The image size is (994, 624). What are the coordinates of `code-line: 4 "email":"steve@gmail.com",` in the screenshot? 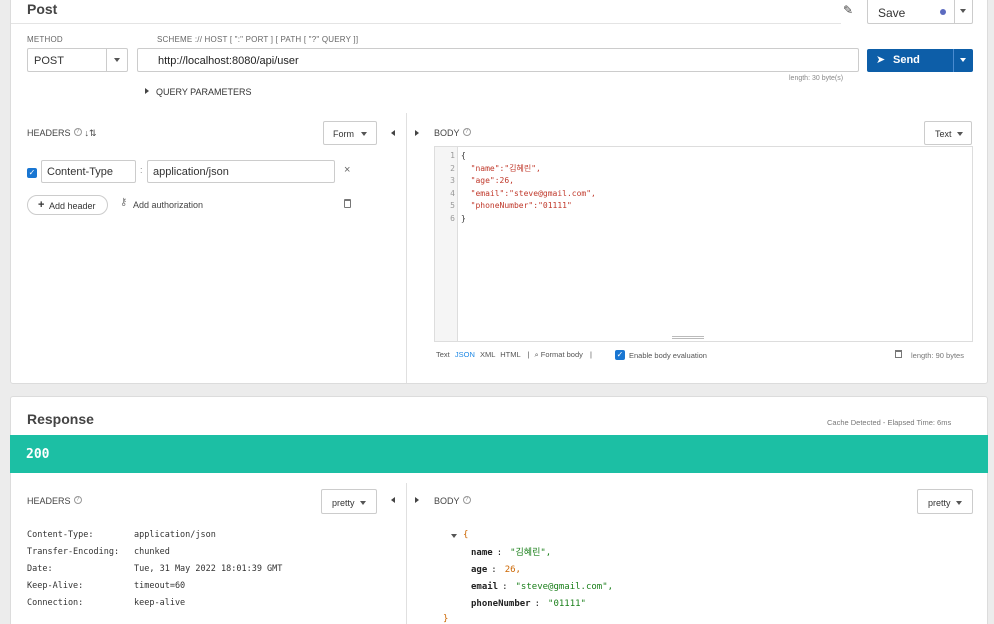 It's located at (515, 194).